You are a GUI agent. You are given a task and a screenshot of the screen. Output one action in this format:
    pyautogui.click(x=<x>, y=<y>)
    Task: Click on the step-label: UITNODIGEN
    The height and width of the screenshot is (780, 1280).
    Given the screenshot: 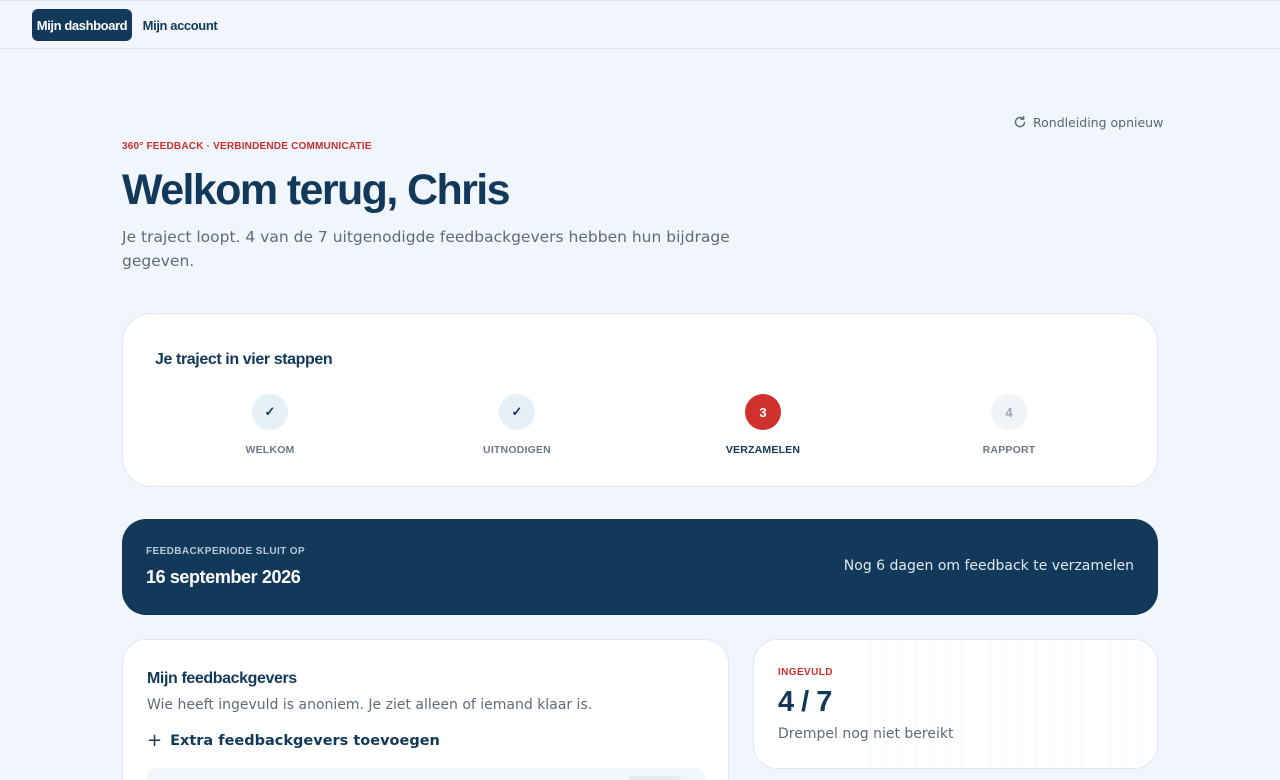 What is the action you would take?
    pyautogui.click(x=517, y=450)
    